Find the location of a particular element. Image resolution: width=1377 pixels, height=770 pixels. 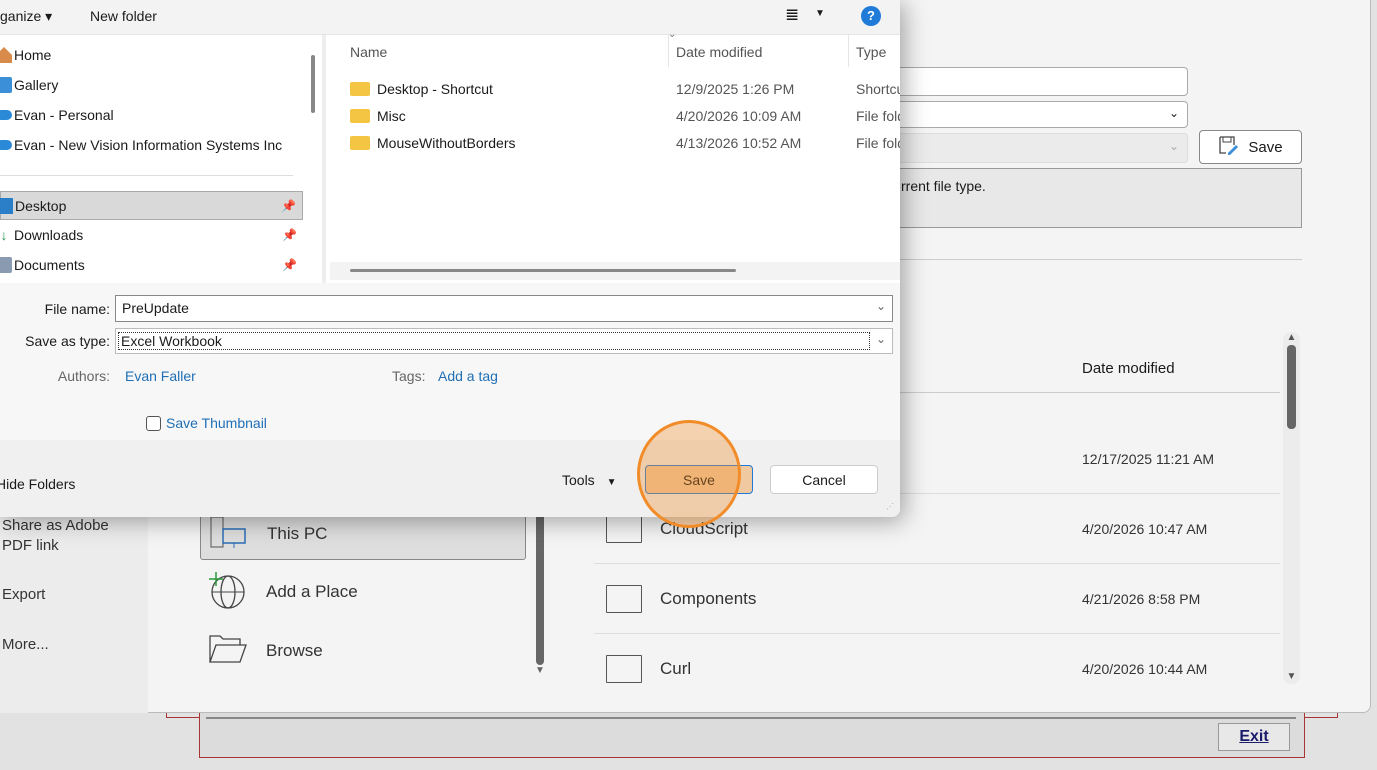

column-type: Type is located at coordinates (871, 52).